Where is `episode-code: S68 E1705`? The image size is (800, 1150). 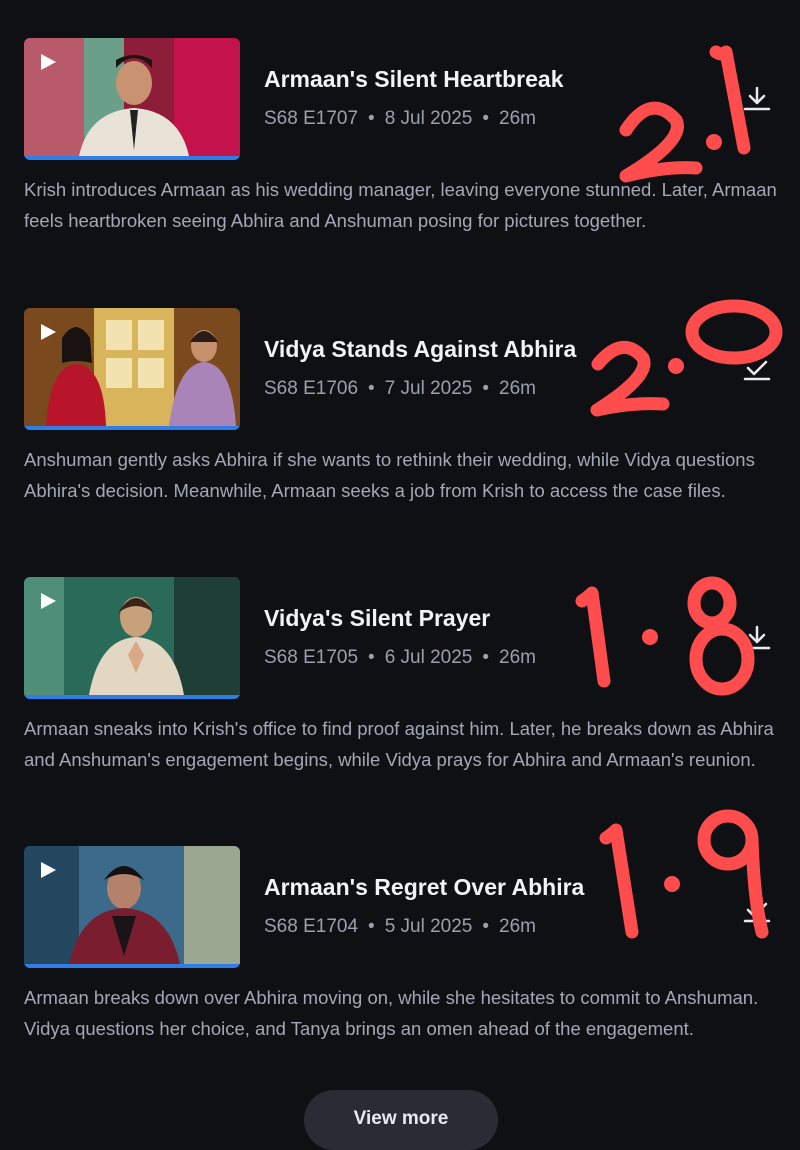
episode-code: S68 E1705 is located at coordinates (311, 657).